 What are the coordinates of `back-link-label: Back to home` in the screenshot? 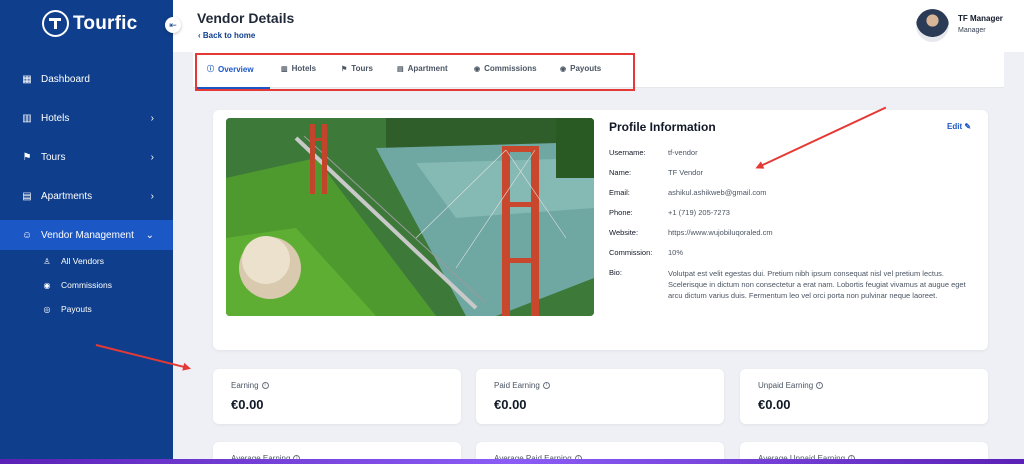 It's located at (229, 35).